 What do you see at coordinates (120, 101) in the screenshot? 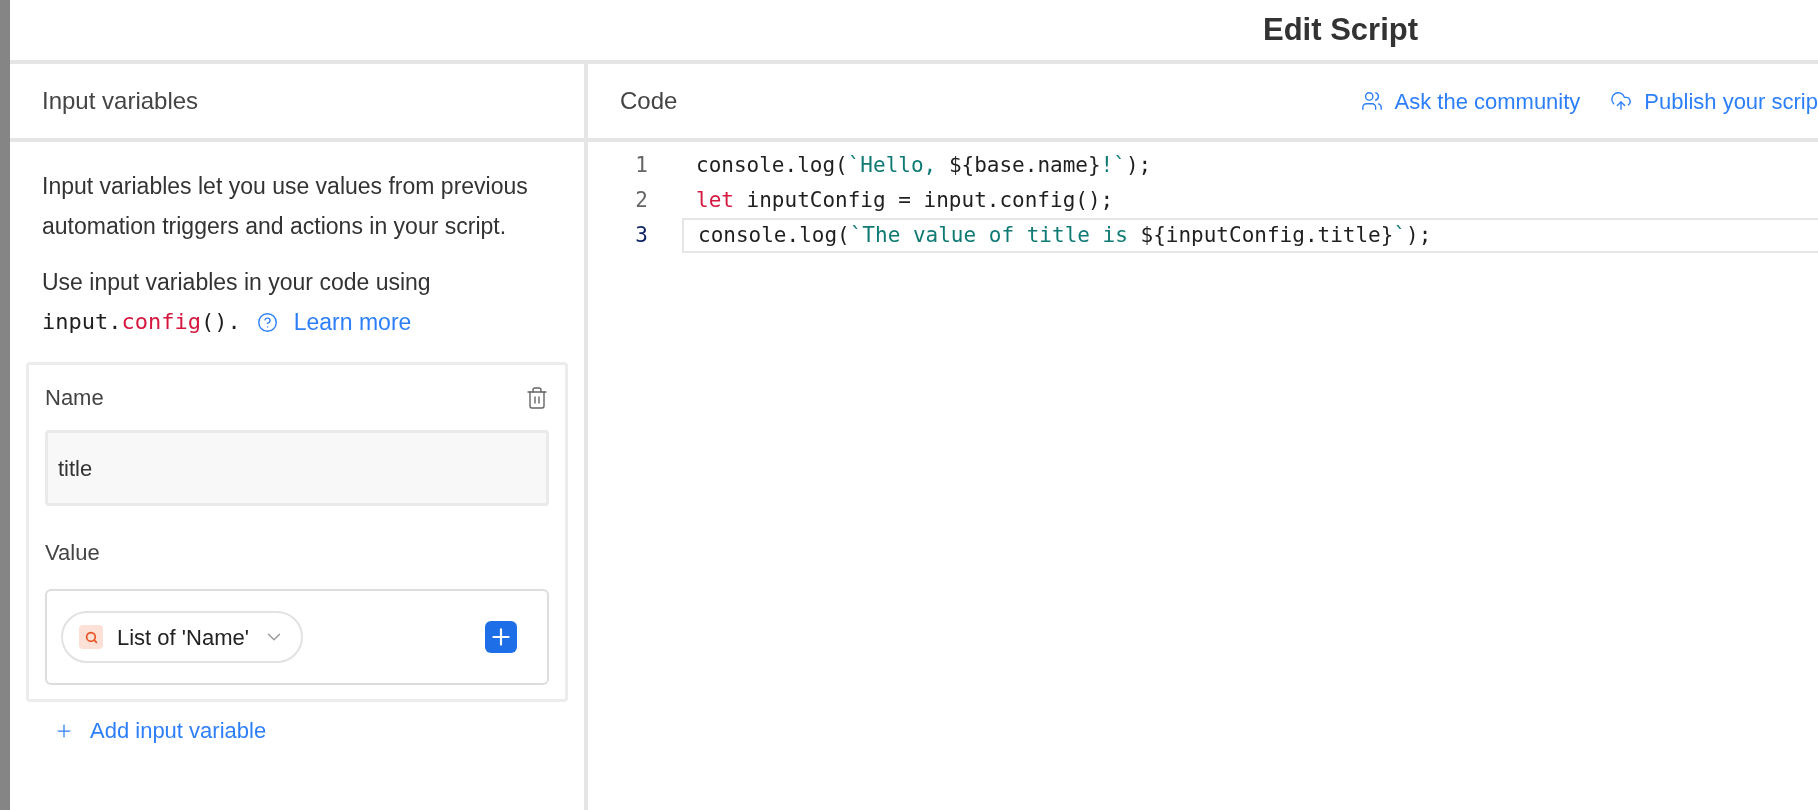
I see `panel-title: Input variables` at bounding box center [120, 101].